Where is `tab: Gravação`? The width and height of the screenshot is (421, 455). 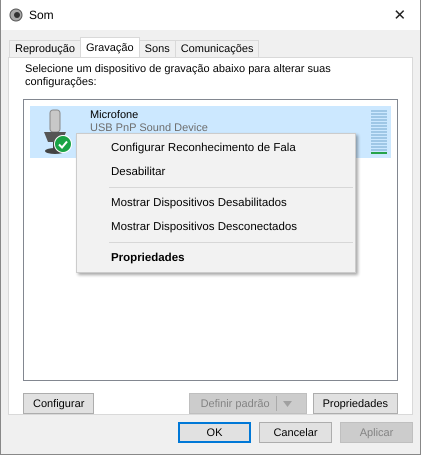
tab: Gravação is located at coordinates (110, 47).